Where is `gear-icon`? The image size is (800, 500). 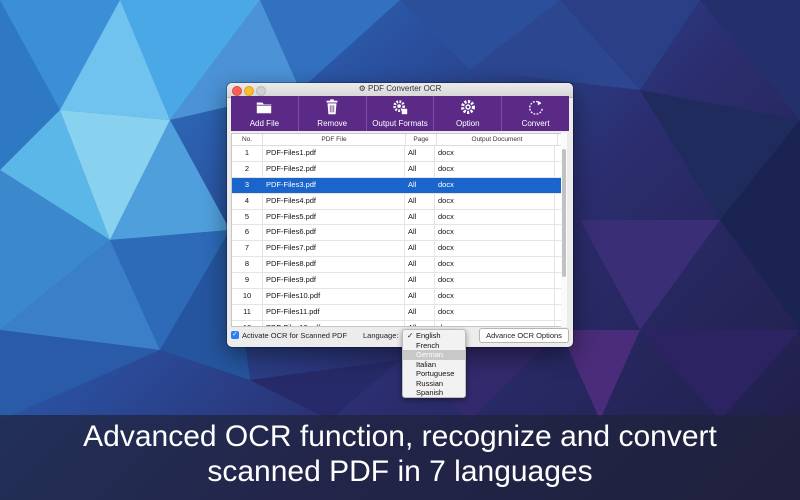 gear-icon is located at coordinates (467, 107).